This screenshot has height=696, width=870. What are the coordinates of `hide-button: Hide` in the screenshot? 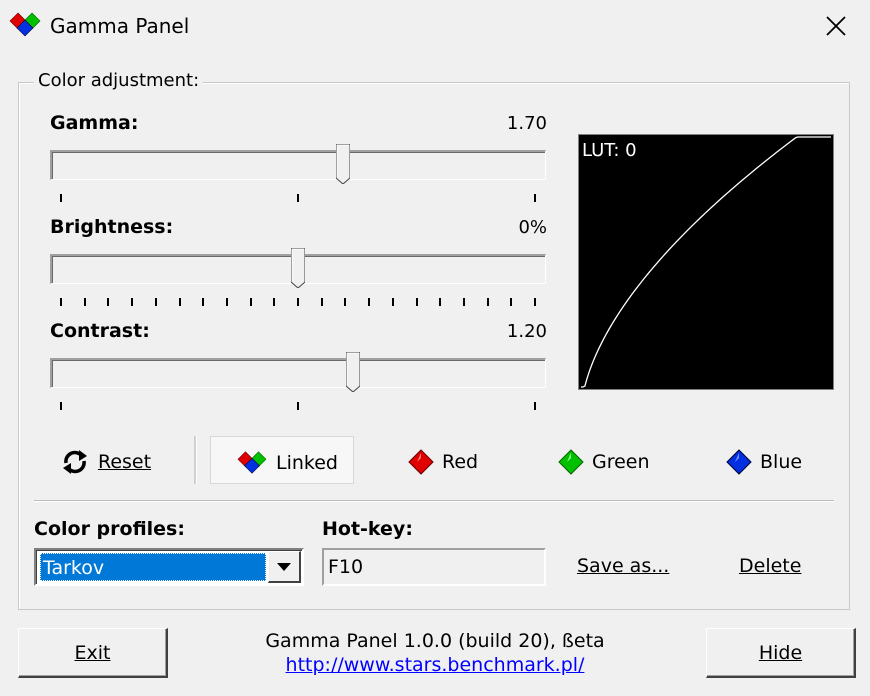 It's located at (781, 653).